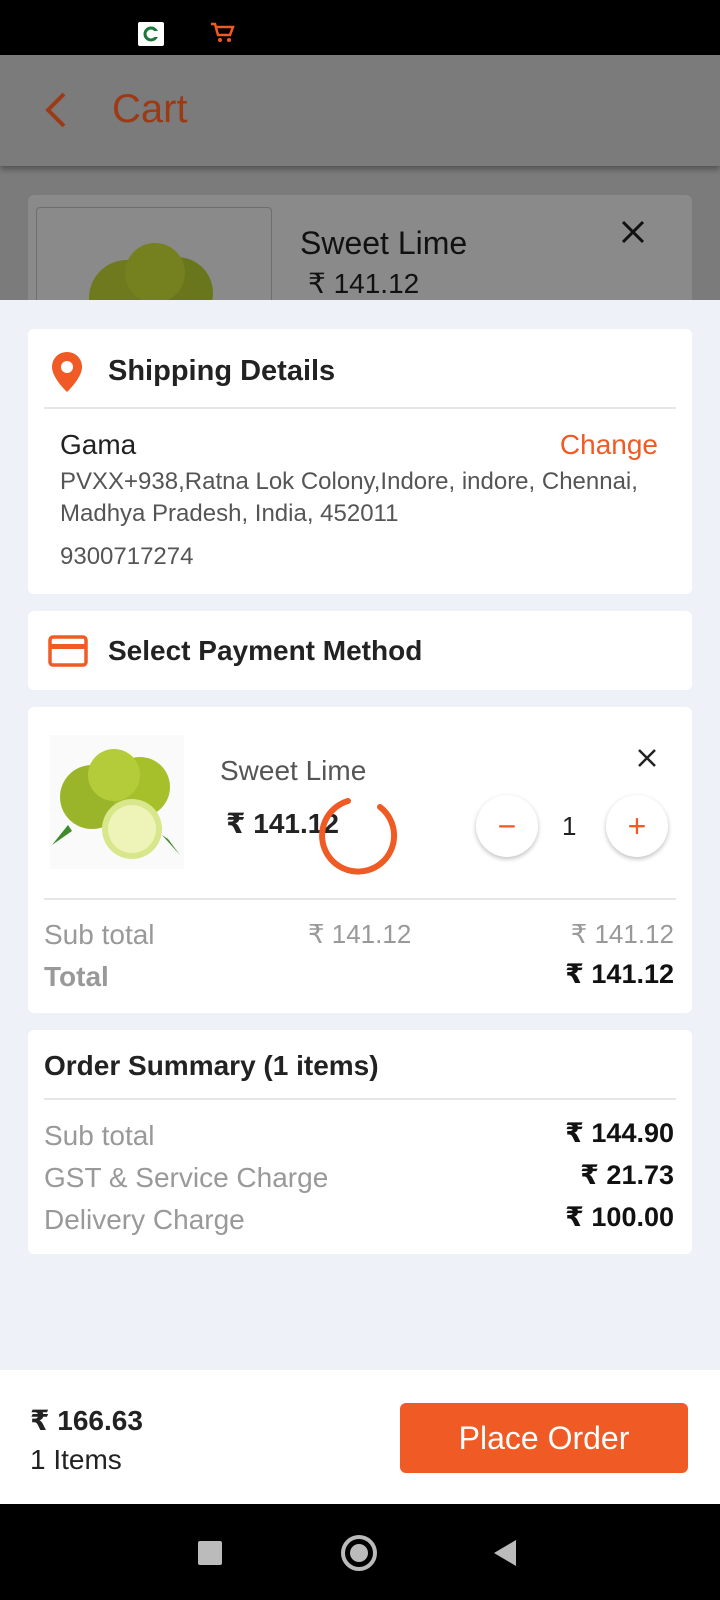 The height and width of the screenshot is (1600, 720). Describe the element at coordinates (384, 243) in the screenshot. I see `product-name: Sweet Lime` at that location.